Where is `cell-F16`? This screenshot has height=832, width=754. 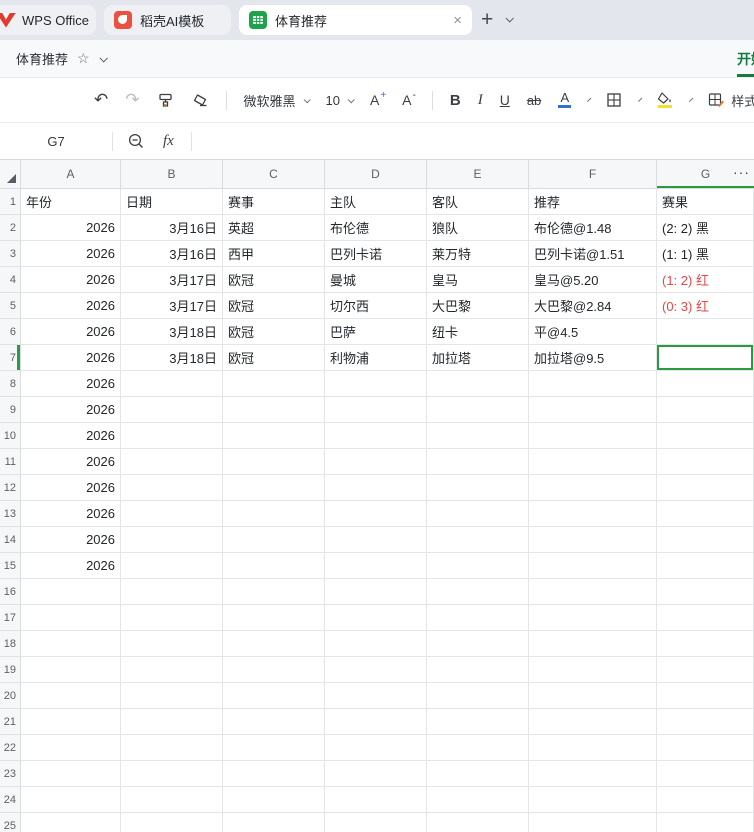 cell-F16 is located at coordinates (593, 592).